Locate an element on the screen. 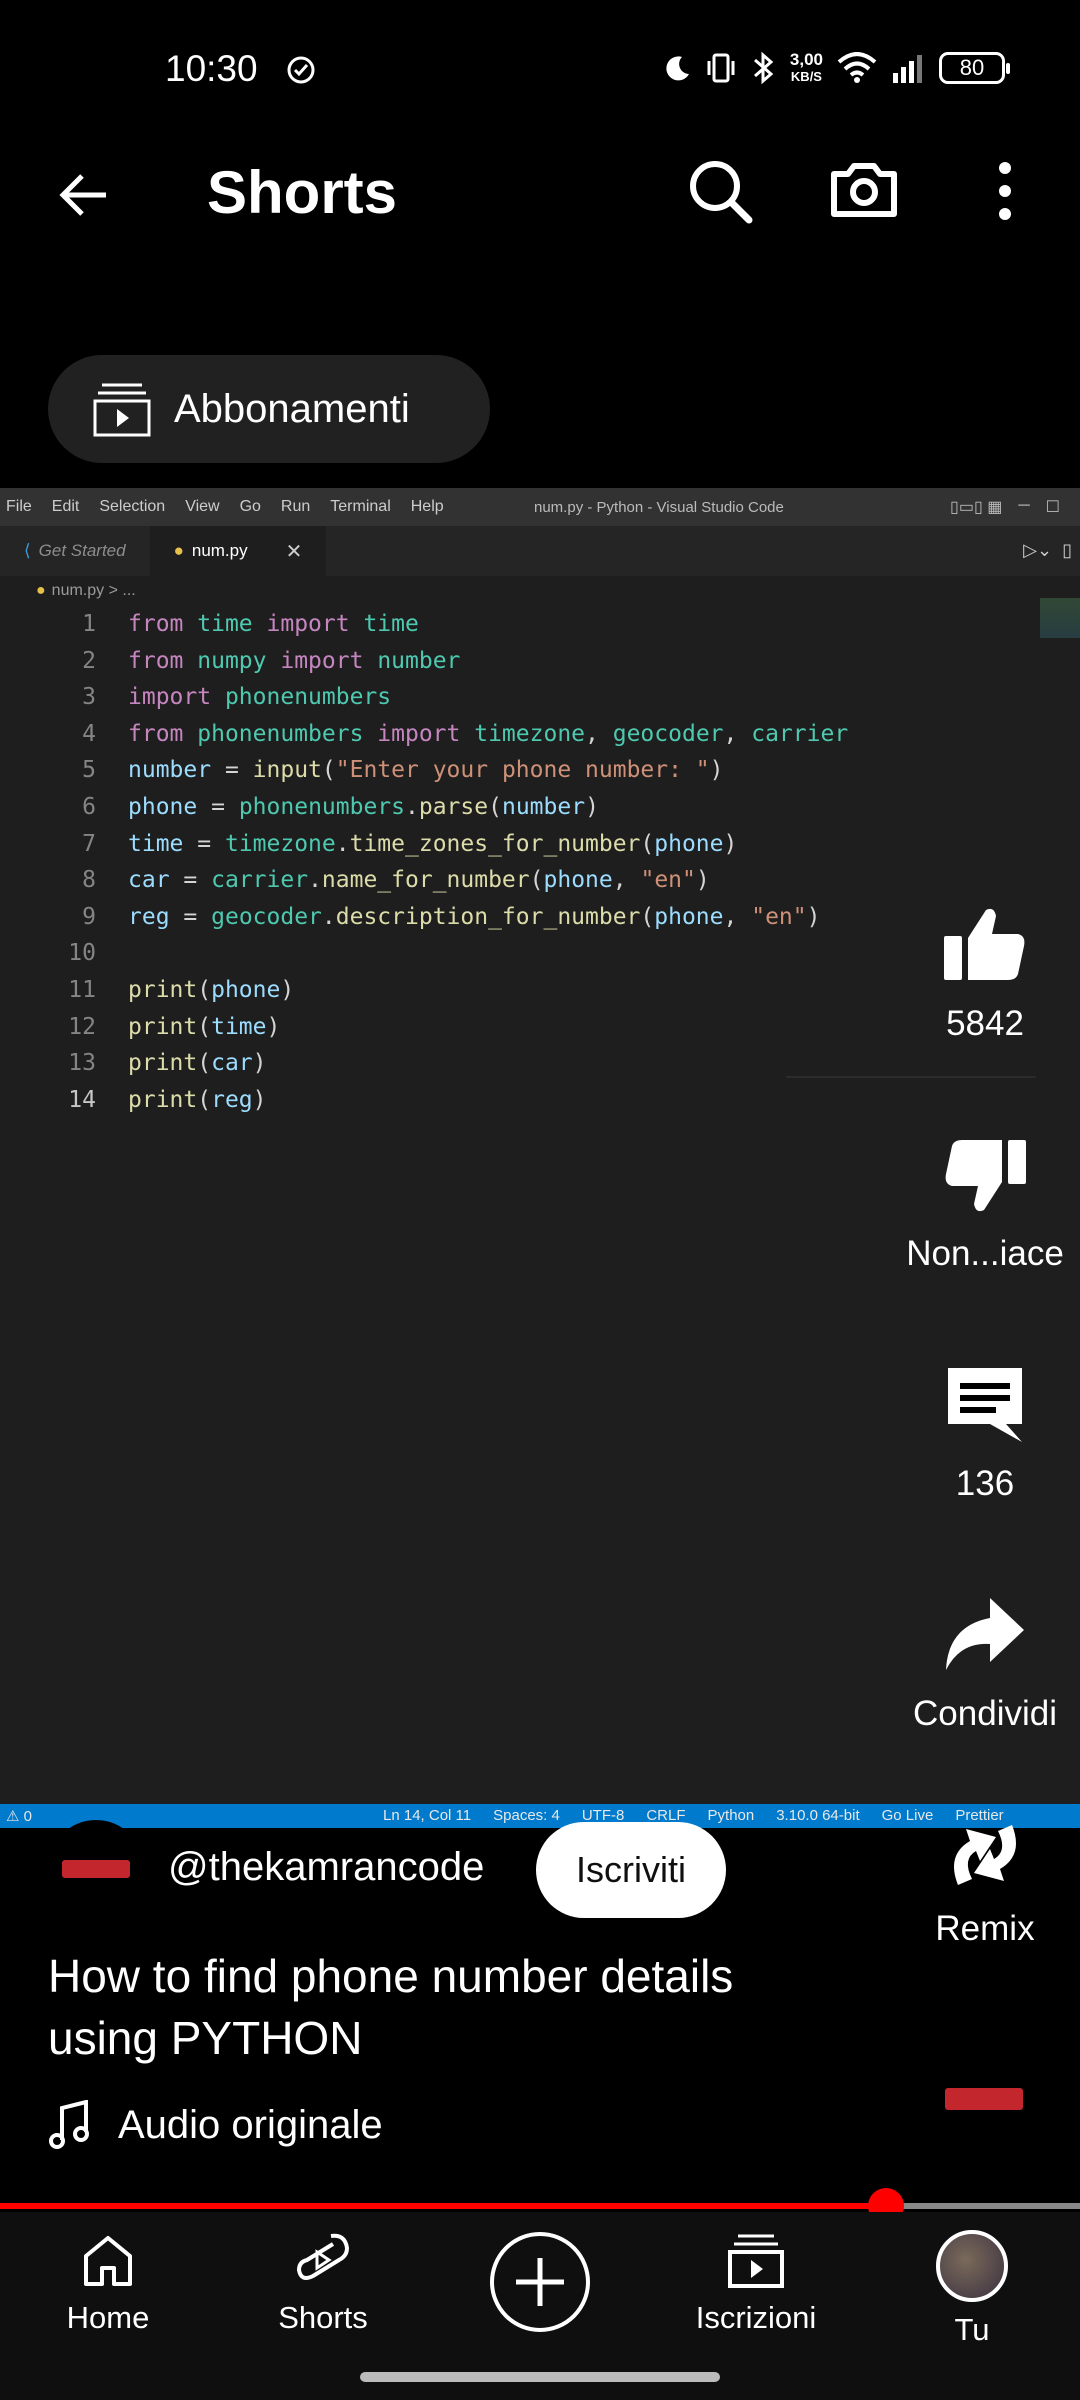 This screenshot has height=2400, width=1080. network-speed: 3,00 KB/S is located at coordinates (806, 68).